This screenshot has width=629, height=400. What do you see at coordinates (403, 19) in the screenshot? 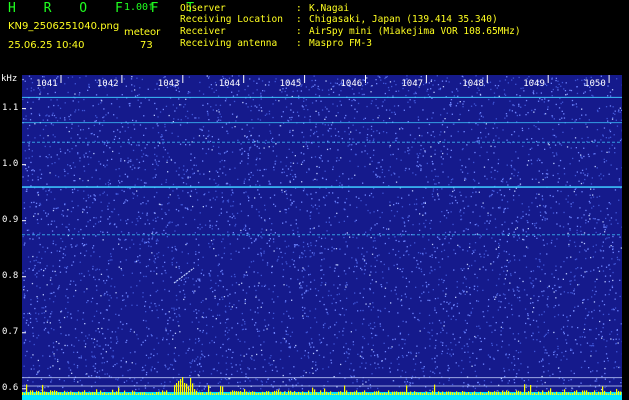
I see `location-value: Chigasaki, Japan (139.414 35.340)` at bounding box center [403, 19].